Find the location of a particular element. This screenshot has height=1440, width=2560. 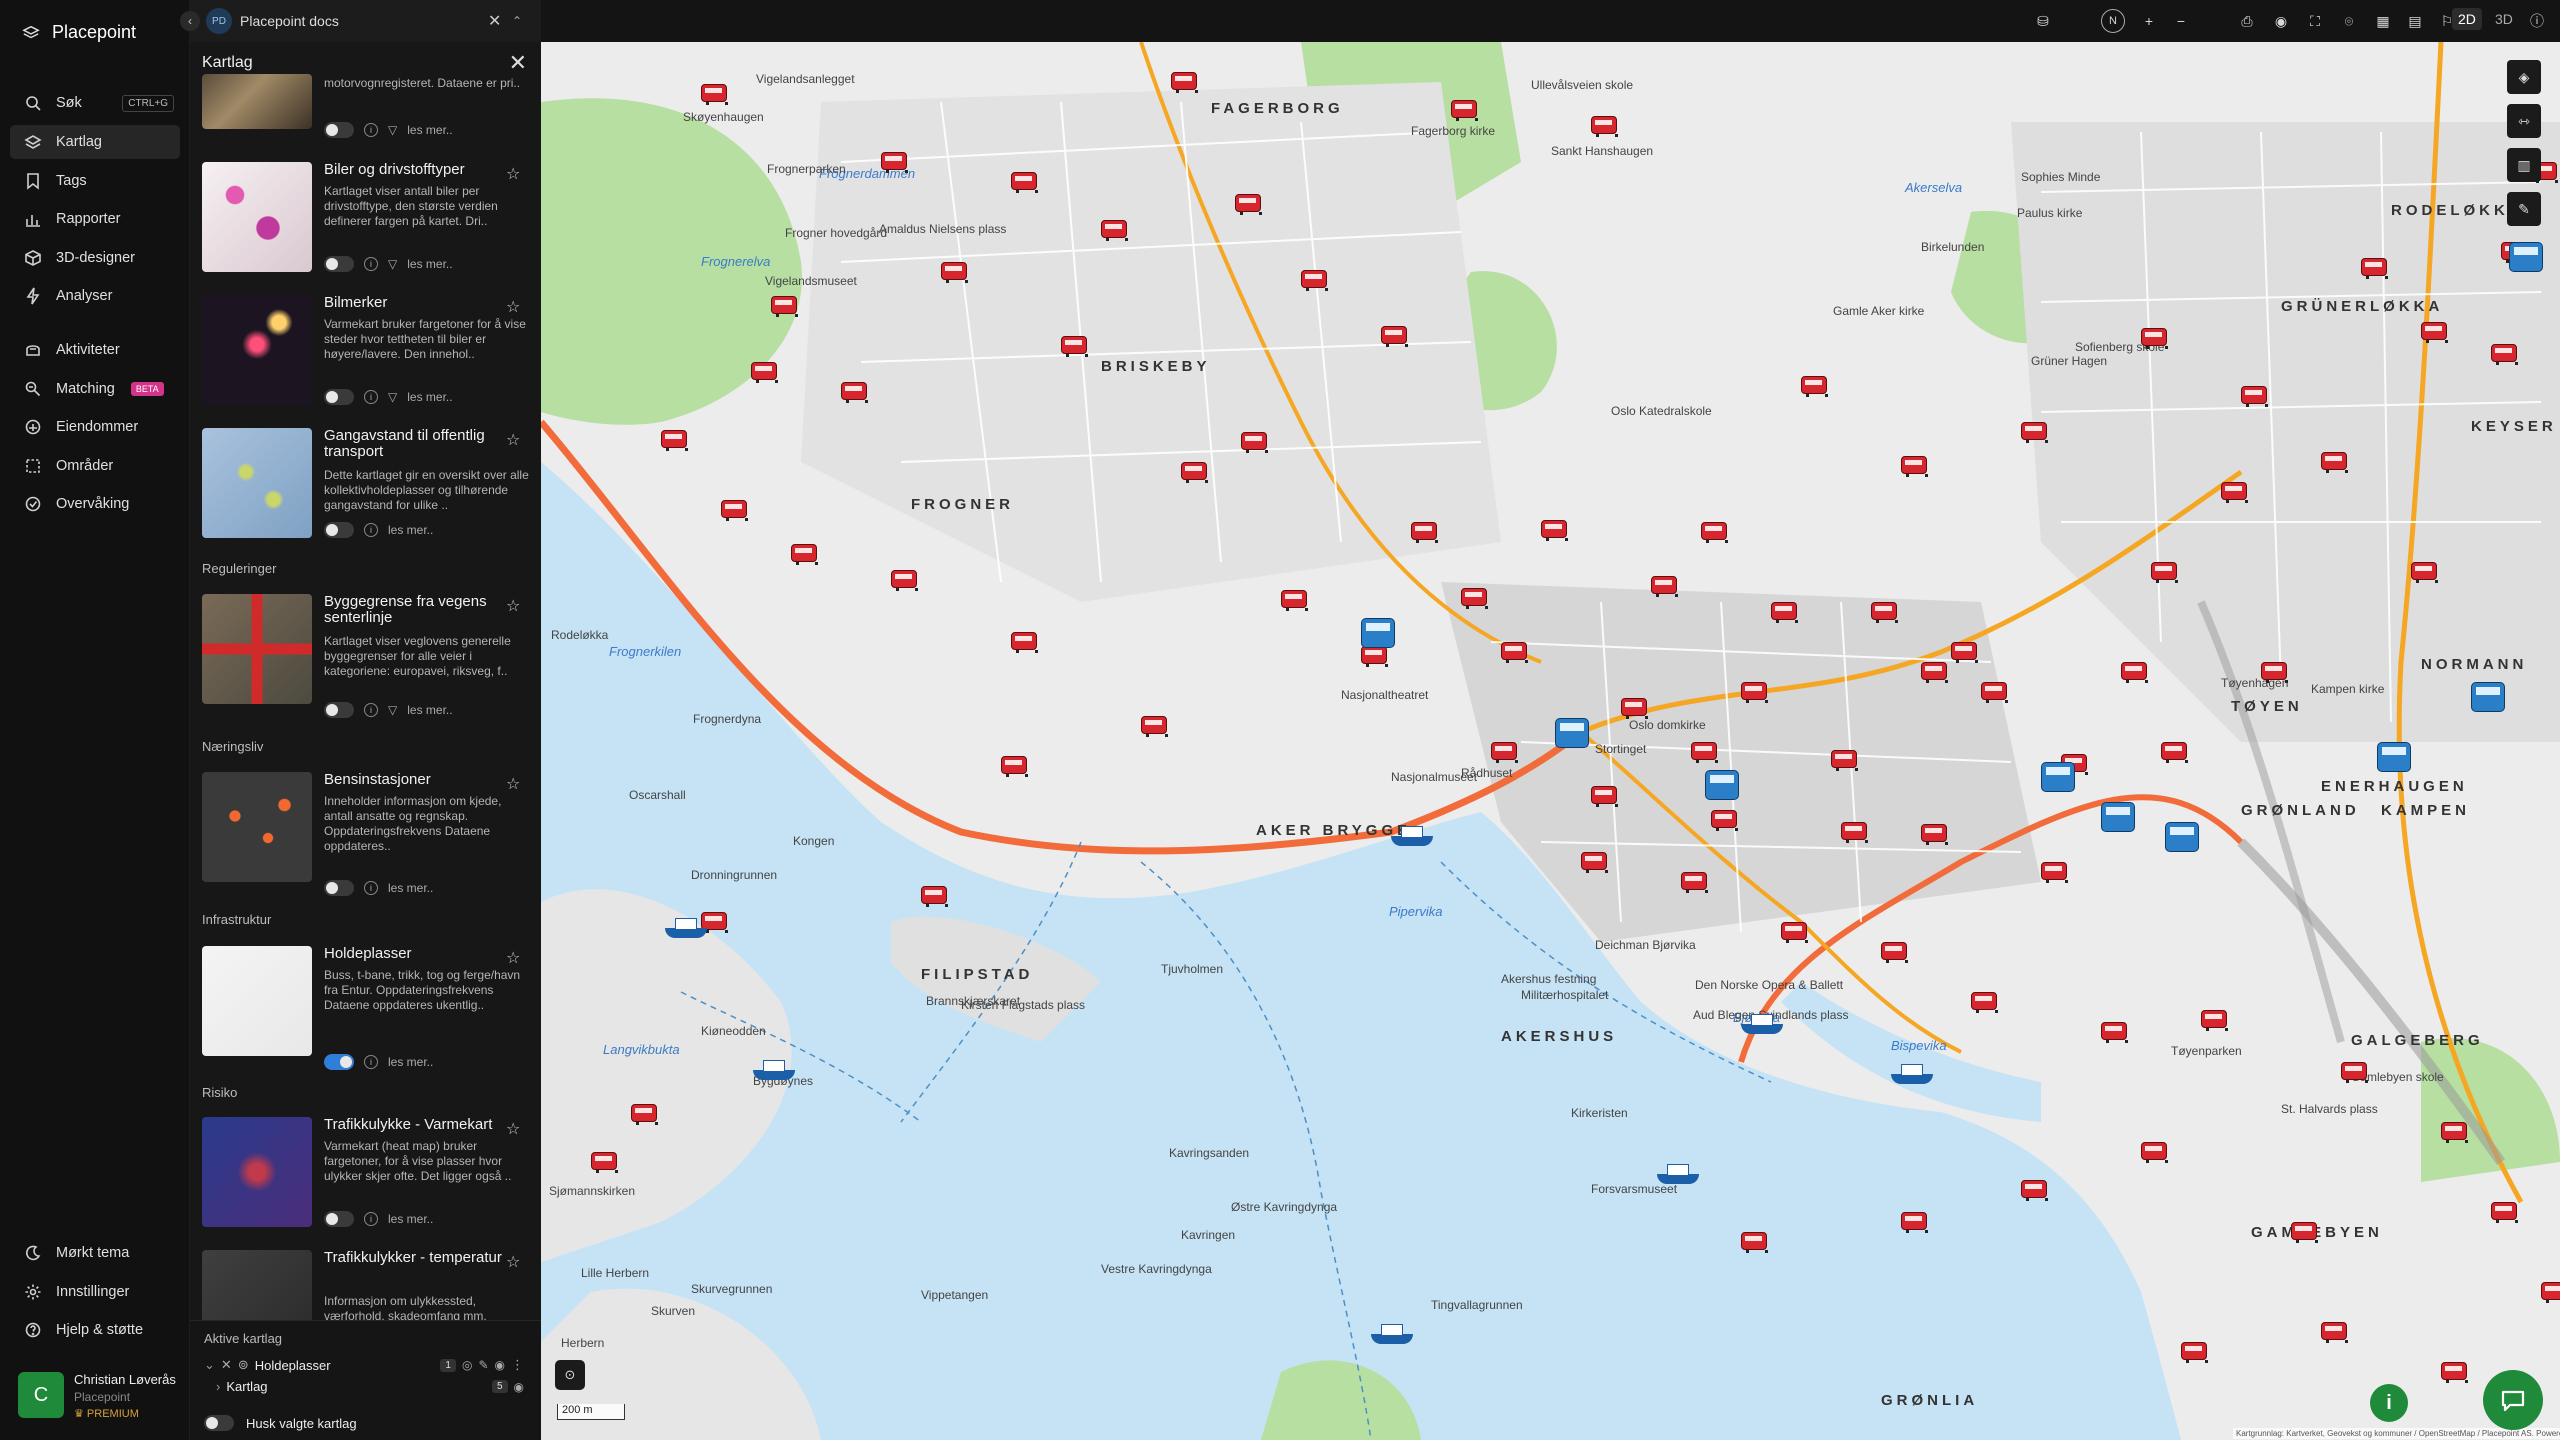

more-icon: ⋮ is located at coordinates (517, 1365).